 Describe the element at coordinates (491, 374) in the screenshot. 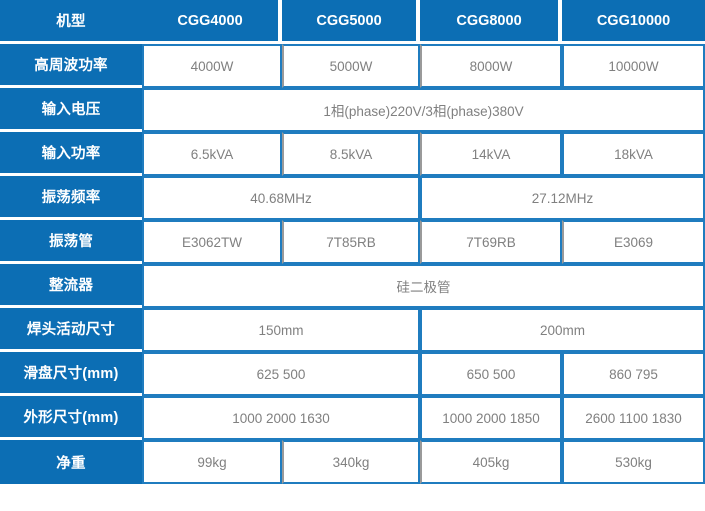

I see `table-cell: 650 500` at that location.